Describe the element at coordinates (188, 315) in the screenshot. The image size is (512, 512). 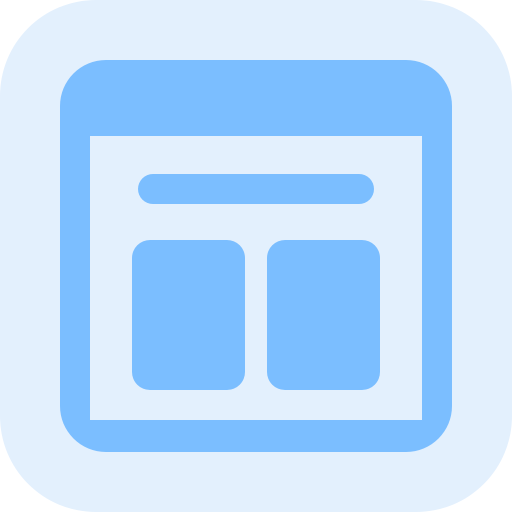
I see `left-column-card-placeholder` at that location.